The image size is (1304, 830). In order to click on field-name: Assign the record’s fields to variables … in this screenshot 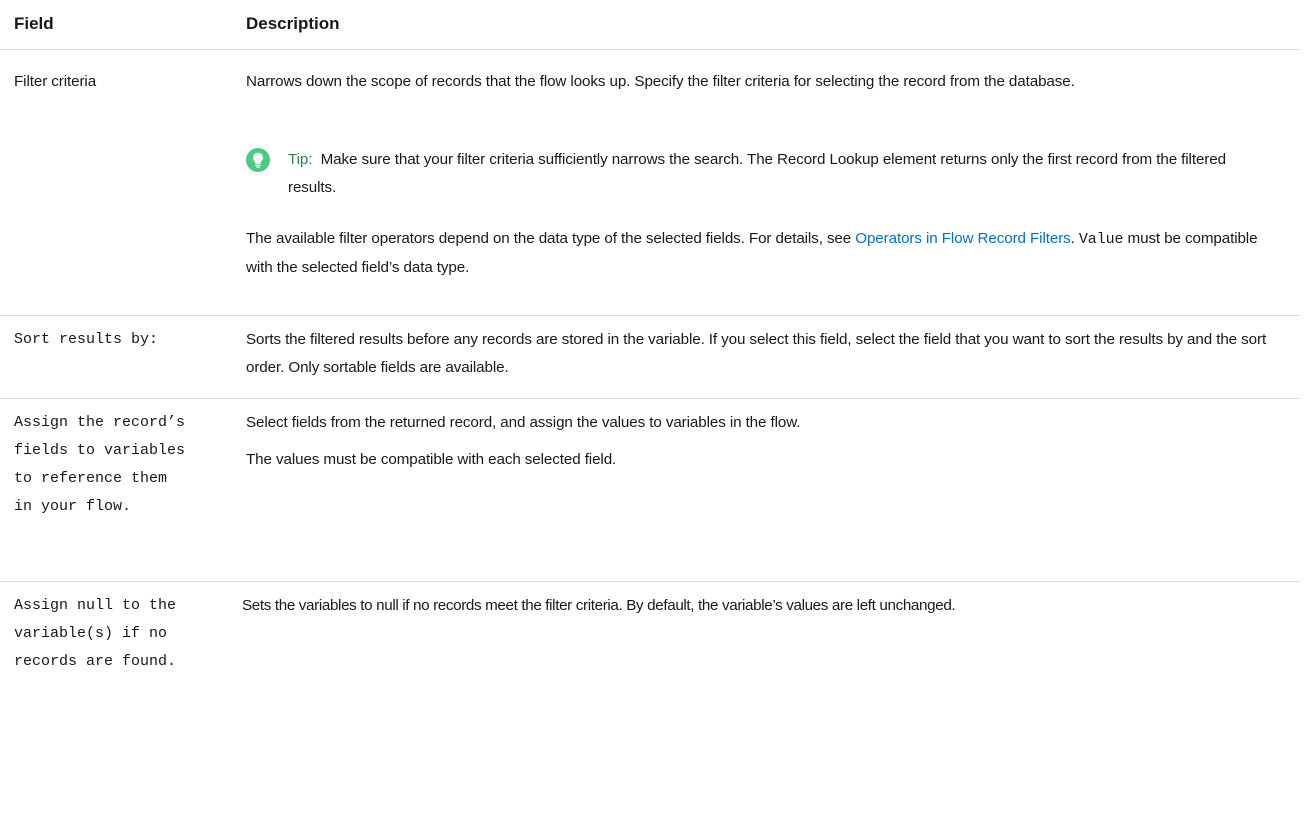, I will do `click(100, 464)`.